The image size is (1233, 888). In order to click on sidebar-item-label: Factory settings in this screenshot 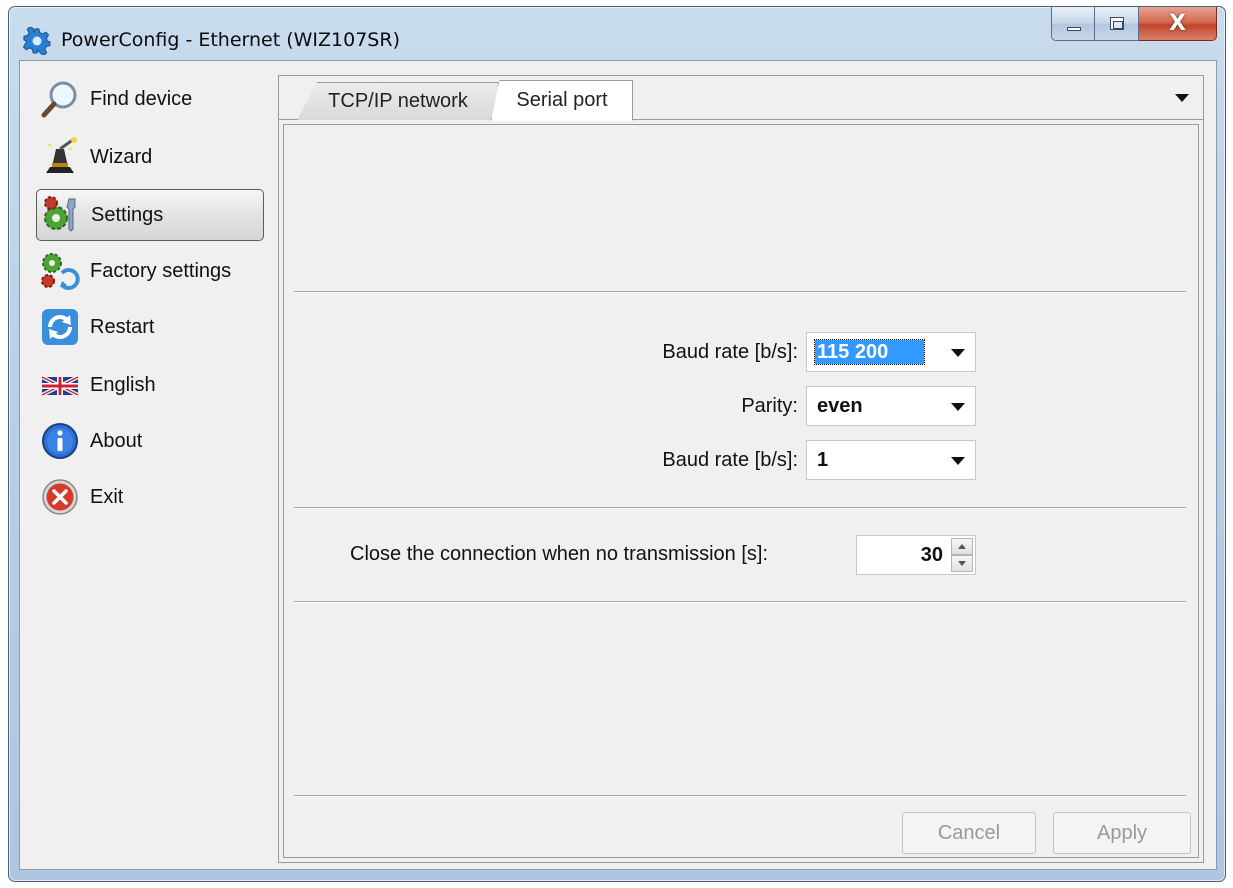, I will do `click(161, 270)`.